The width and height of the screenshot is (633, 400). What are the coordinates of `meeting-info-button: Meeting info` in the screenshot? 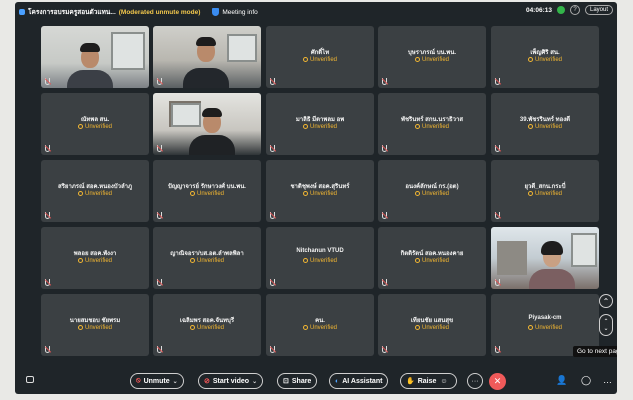 It's located at (235, 12).